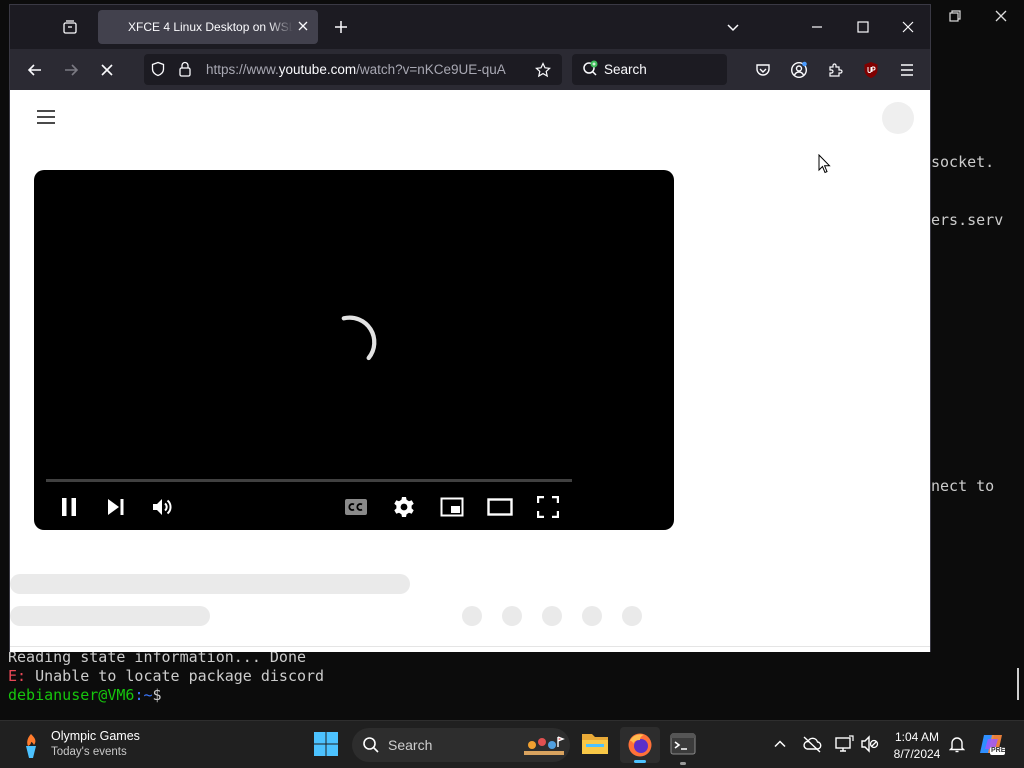  I want to click on captions-icon, so click(356, 507).